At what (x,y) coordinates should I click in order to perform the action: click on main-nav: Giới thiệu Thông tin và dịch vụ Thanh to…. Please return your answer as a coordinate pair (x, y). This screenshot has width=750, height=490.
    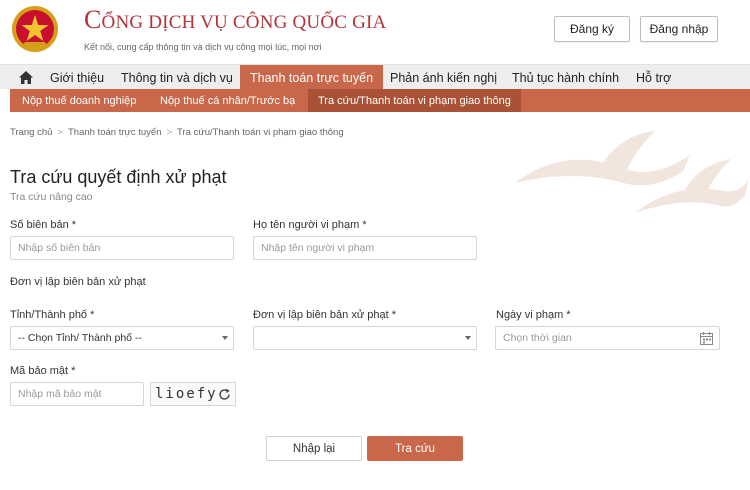
    Looking at the image, I should click on (375, 77).